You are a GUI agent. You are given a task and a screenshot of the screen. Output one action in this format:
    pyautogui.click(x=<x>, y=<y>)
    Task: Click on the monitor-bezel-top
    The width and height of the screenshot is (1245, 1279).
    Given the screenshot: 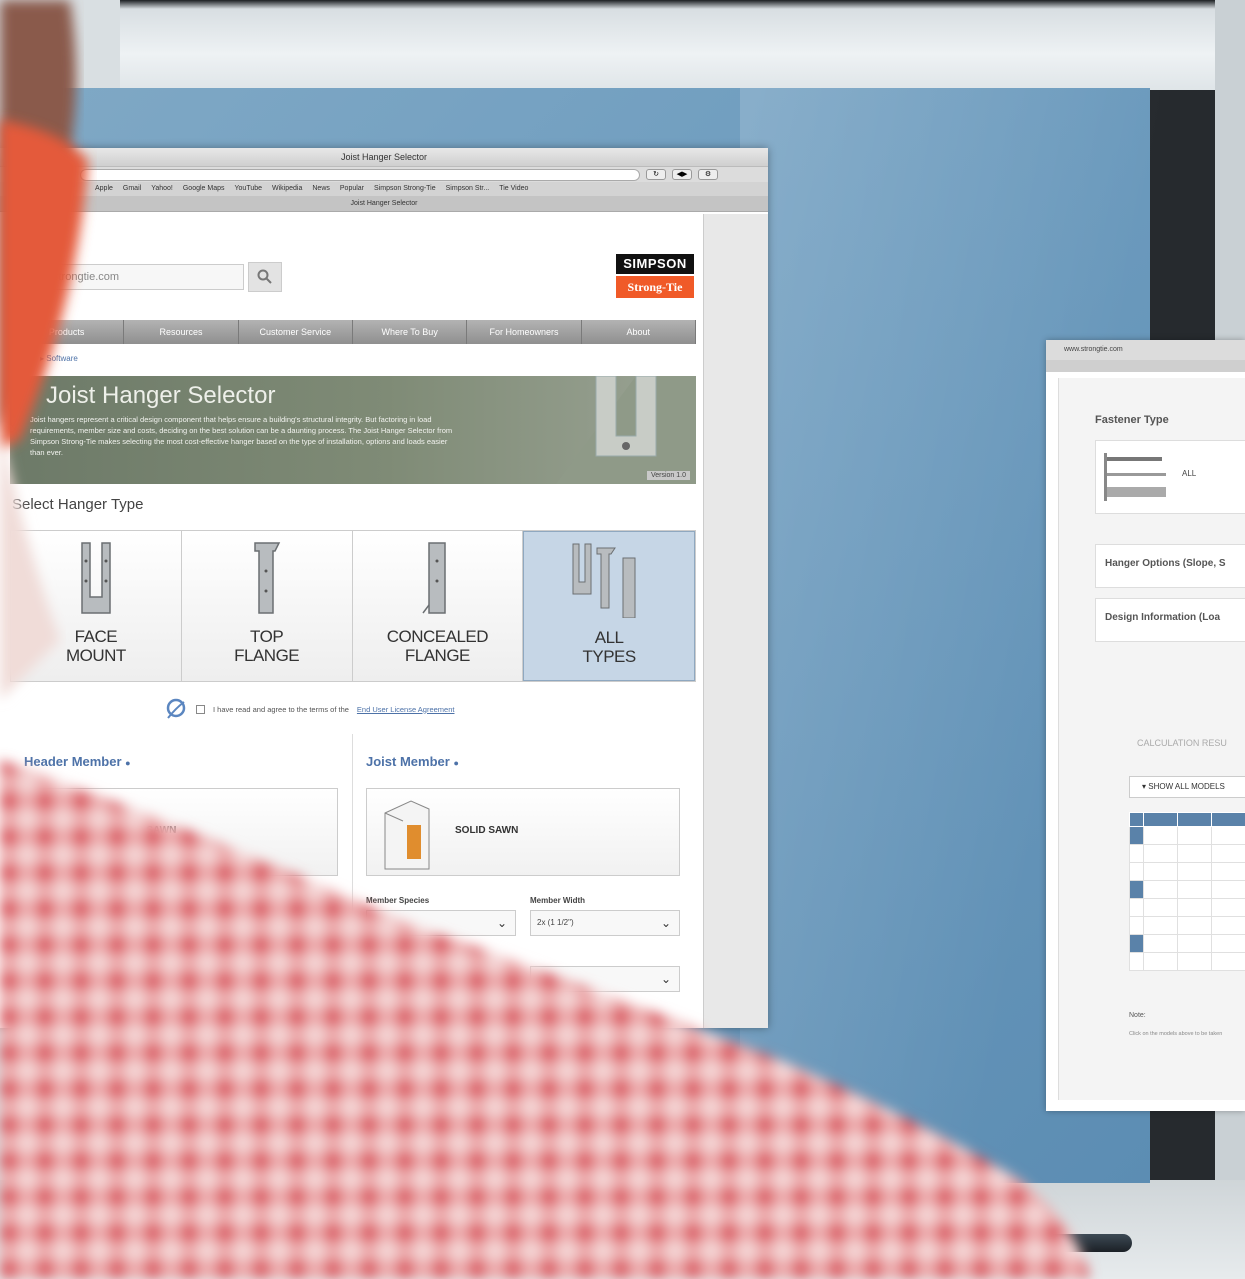 What is the action you would take?
    pyautogui.click(x=622, y=45)
    